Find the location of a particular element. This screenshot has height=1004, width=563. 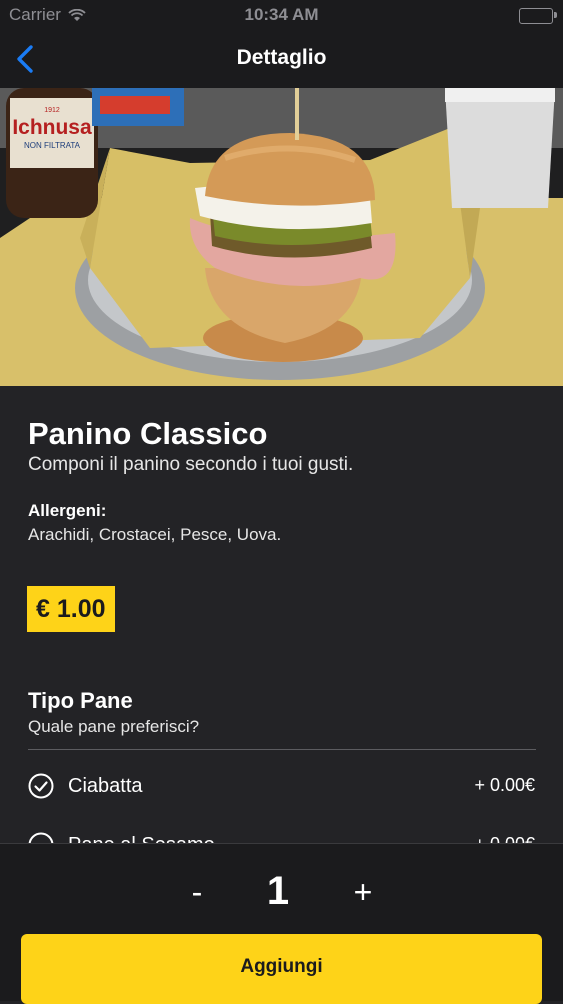

bottle-year: 1912 is located at coordinates (52, 110).